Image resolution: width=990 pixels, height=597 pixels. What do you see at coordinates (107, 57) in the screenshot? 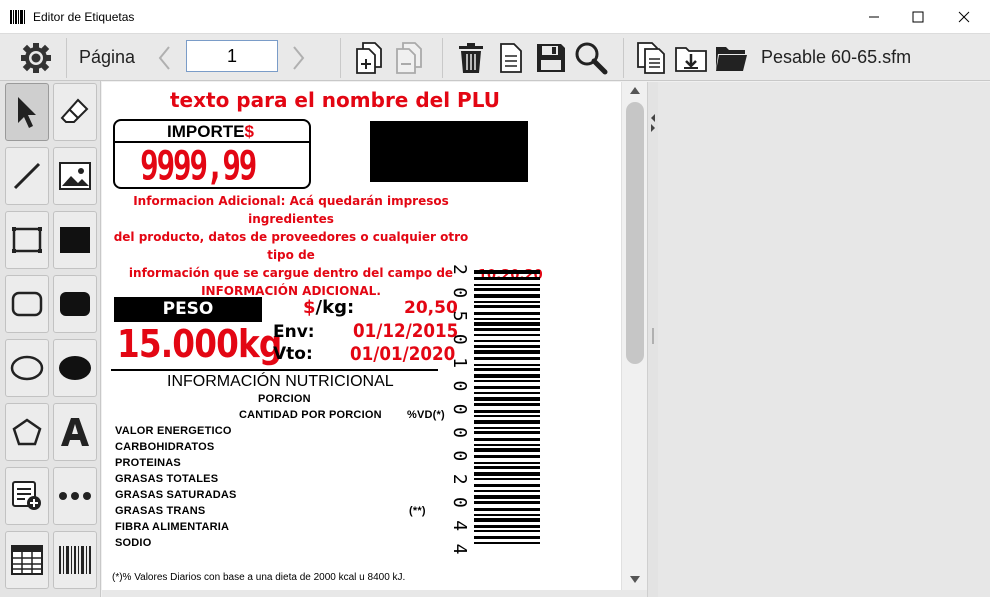
I see `page-label: Página` at bounding box center [107, 57].